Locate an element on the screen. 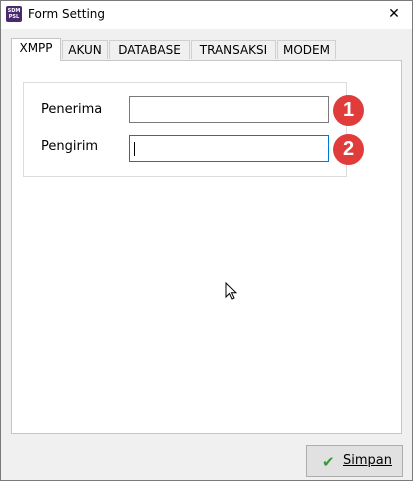 The height and width of the screenshot is (481, 413). simpan-label: Simpan is located at coordinates (367, 460).